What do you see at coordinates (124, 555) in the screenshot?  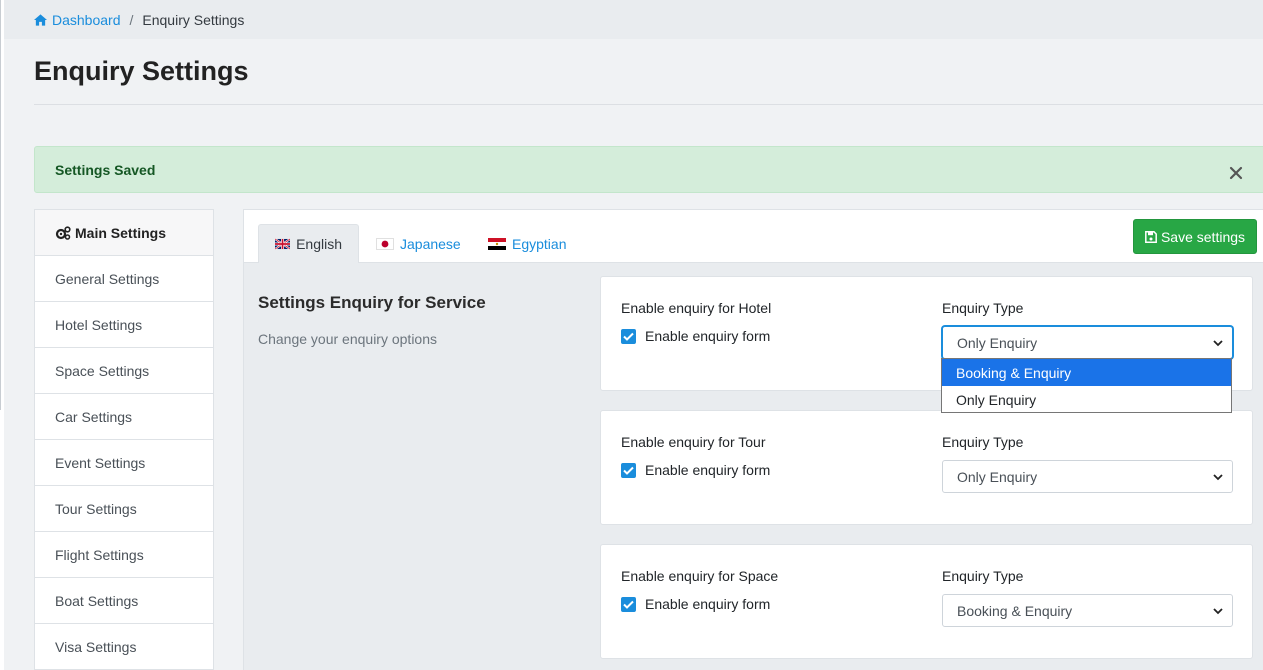 I see `sidebar-item-flight: Flight Settings` at bounding box center [124, 555].